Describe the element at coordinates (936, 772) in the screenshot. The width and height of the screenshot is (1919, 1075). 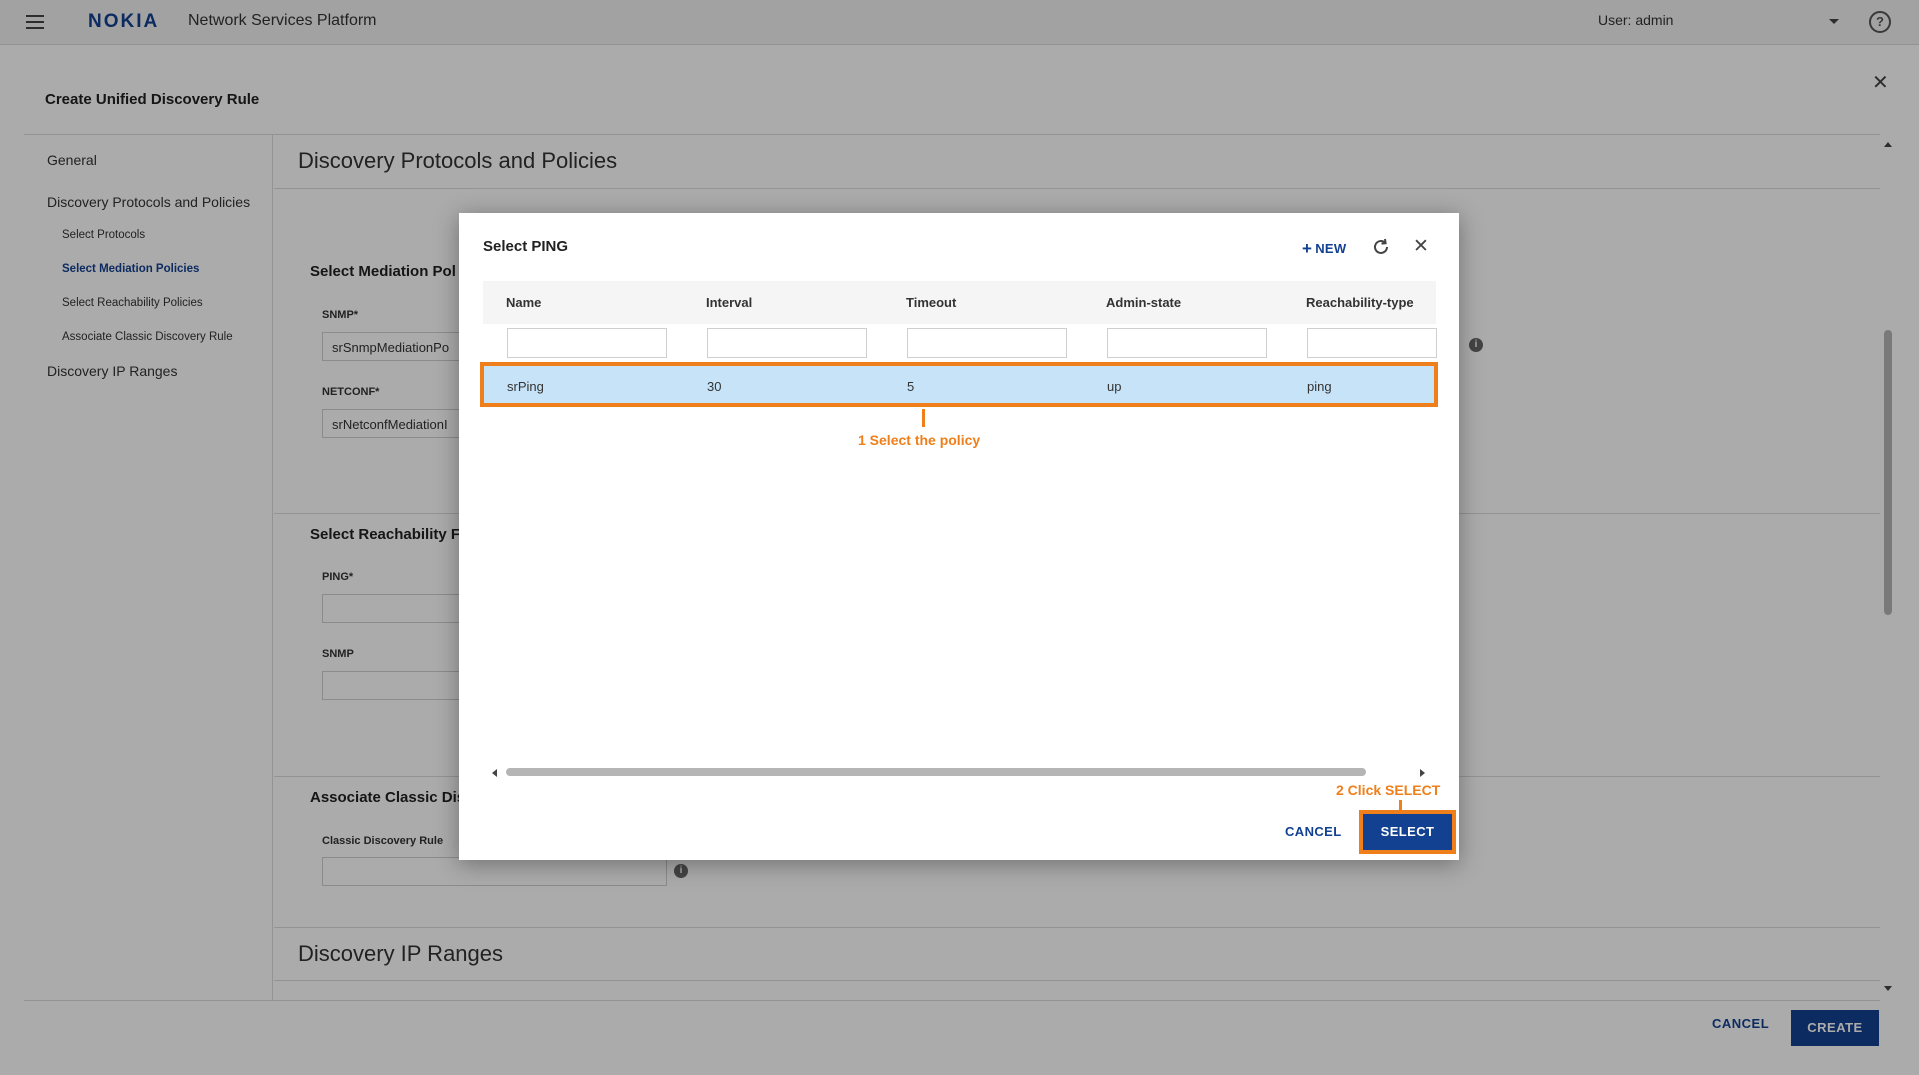
I see `horizontal-scrollbar` at that location.